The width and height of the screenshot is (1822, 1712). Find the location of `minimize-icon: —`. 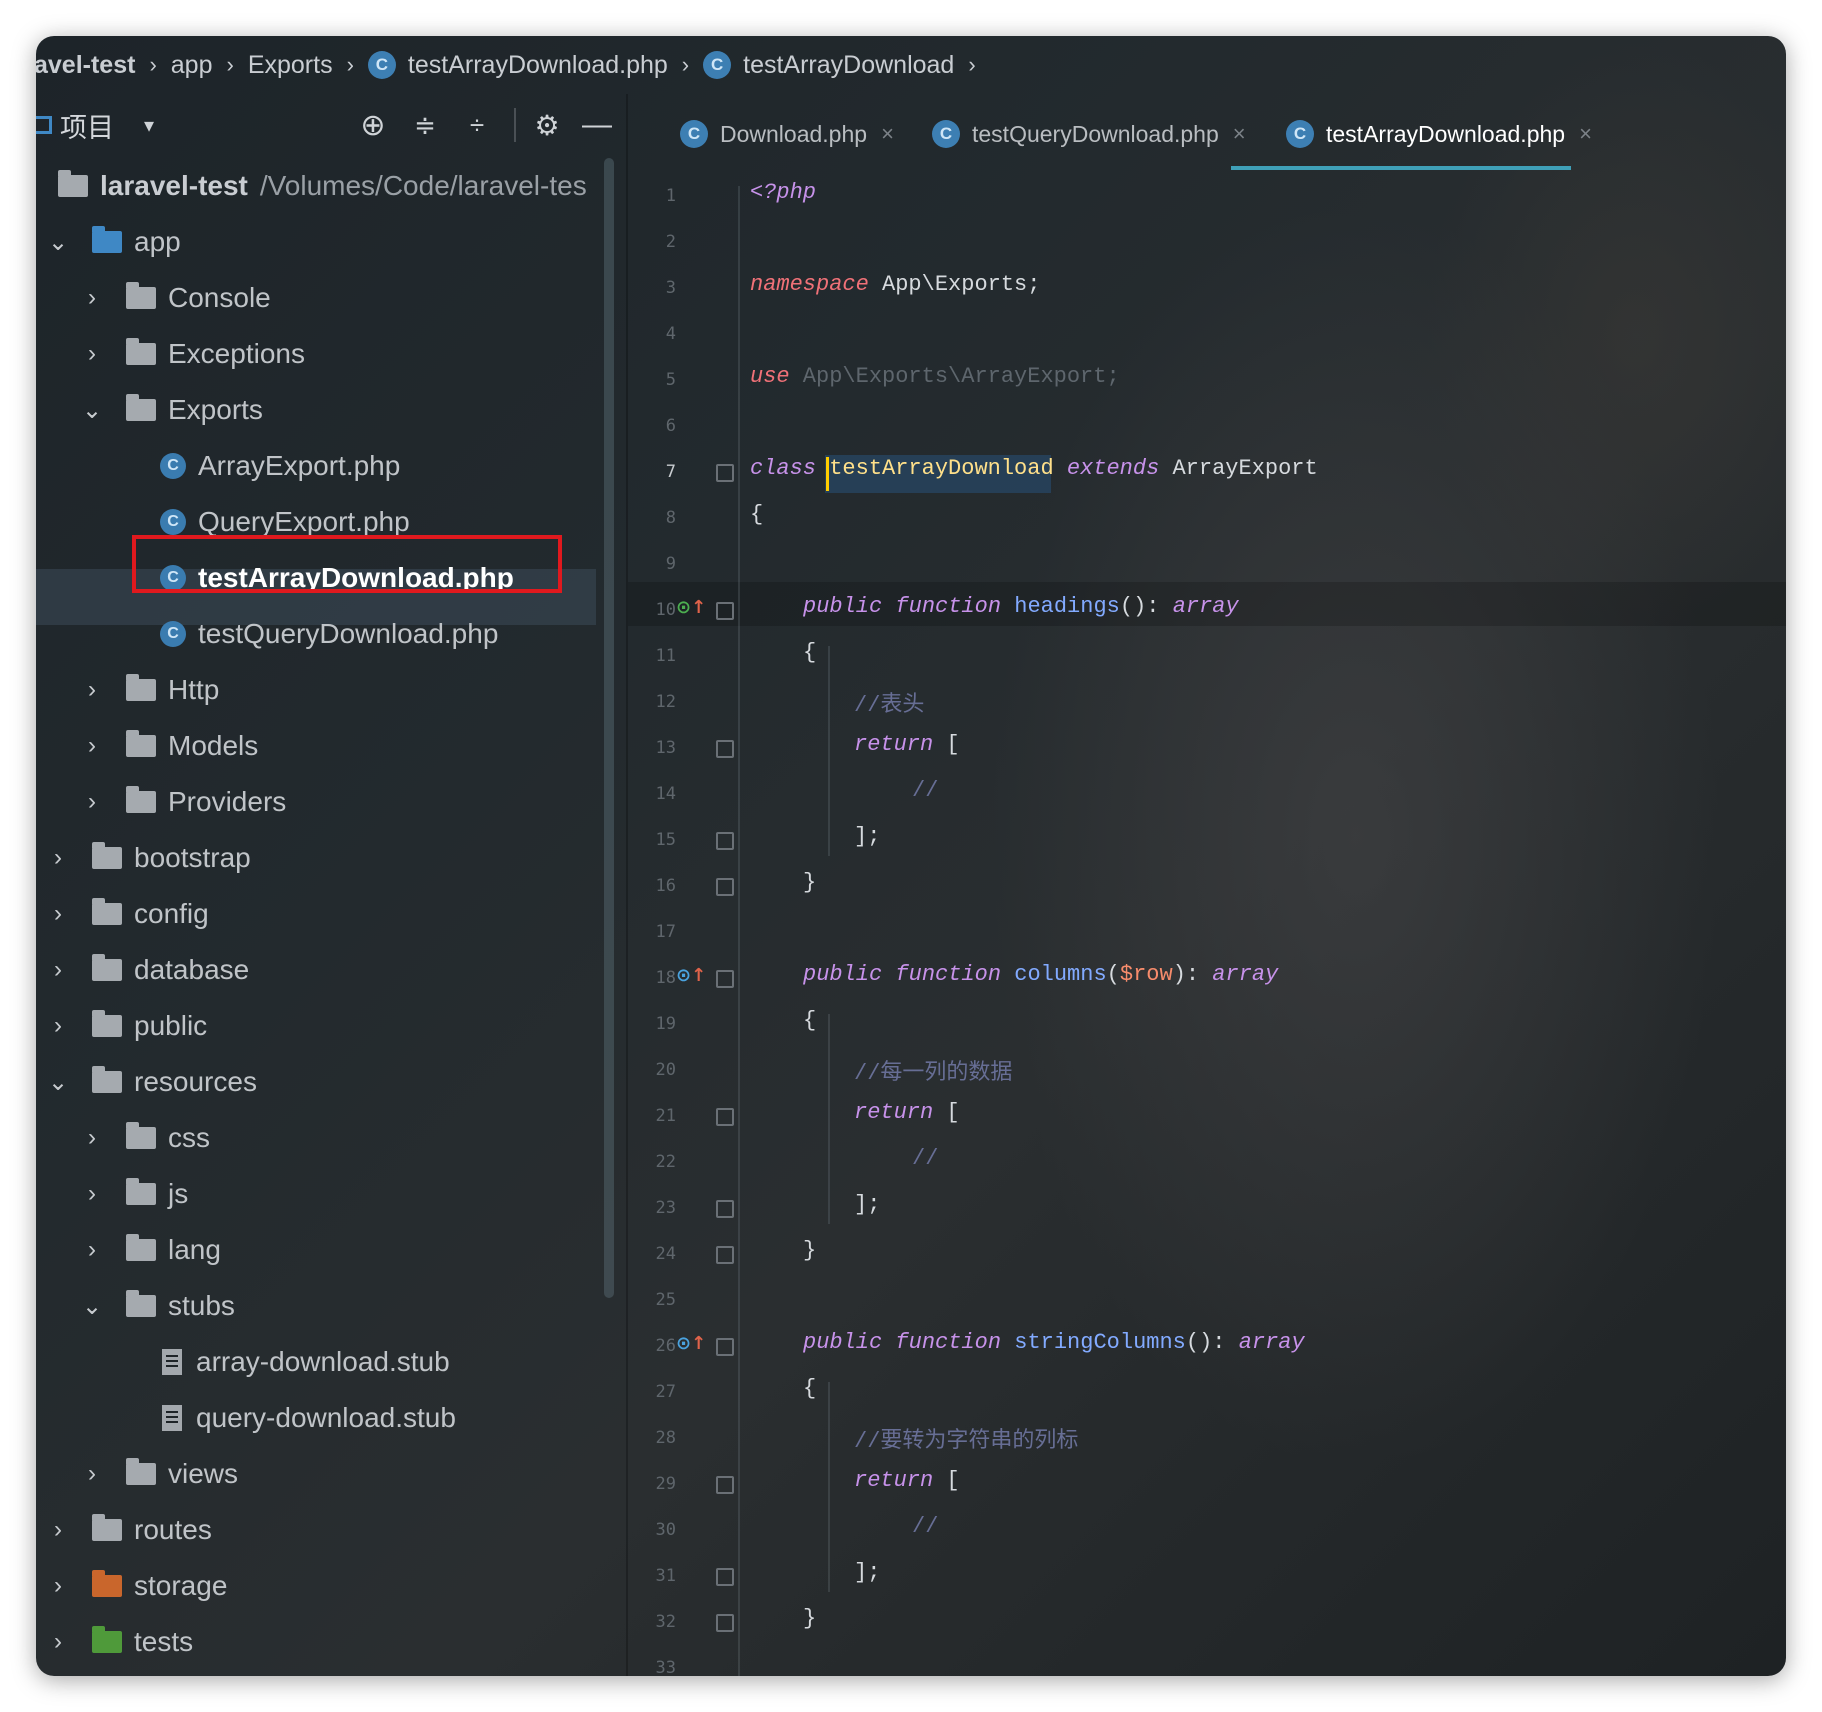

minimize-icon: — is located at coordinates (597, 125).